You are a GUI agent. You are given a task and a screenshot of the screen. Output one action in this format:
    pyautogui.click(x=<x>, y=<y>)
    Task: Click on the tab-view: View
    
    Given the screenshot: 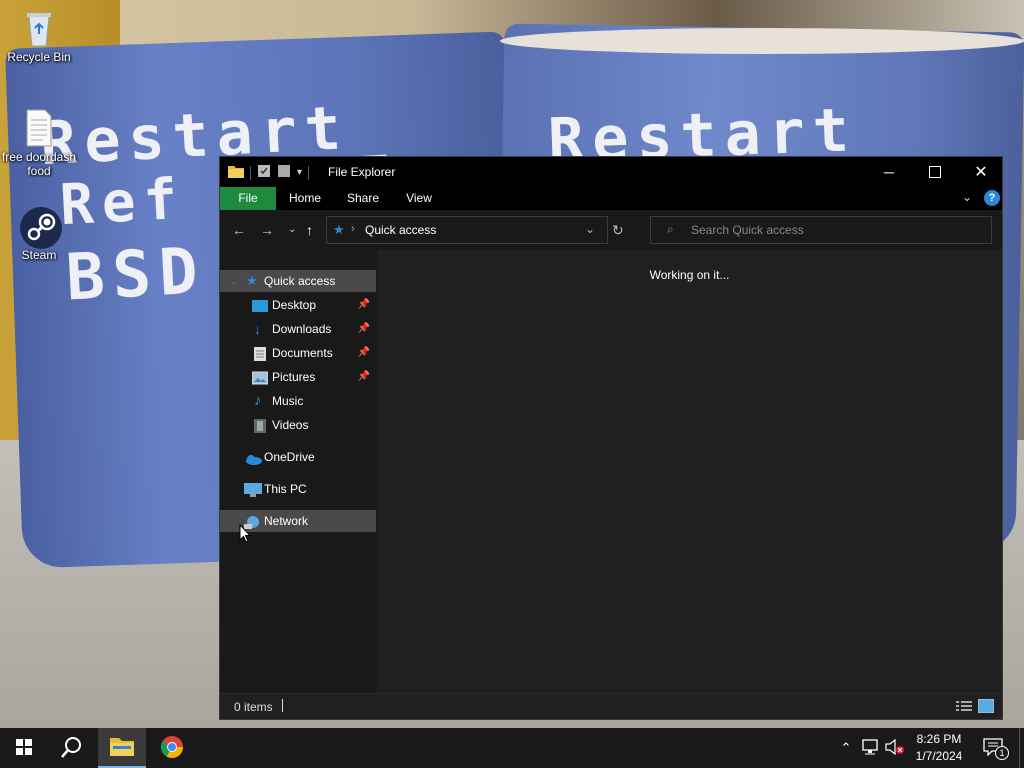 What is the action you would take?
    pyautogui.click(x=419, y=198)
    